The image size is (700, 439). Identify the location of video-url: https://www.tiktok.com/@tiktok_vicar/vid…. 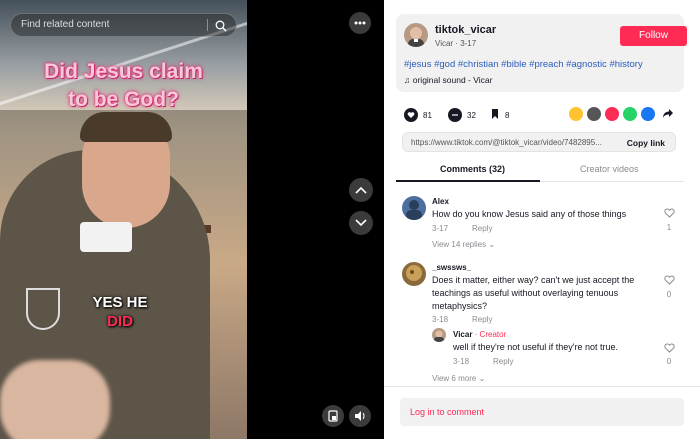
(517, 142).